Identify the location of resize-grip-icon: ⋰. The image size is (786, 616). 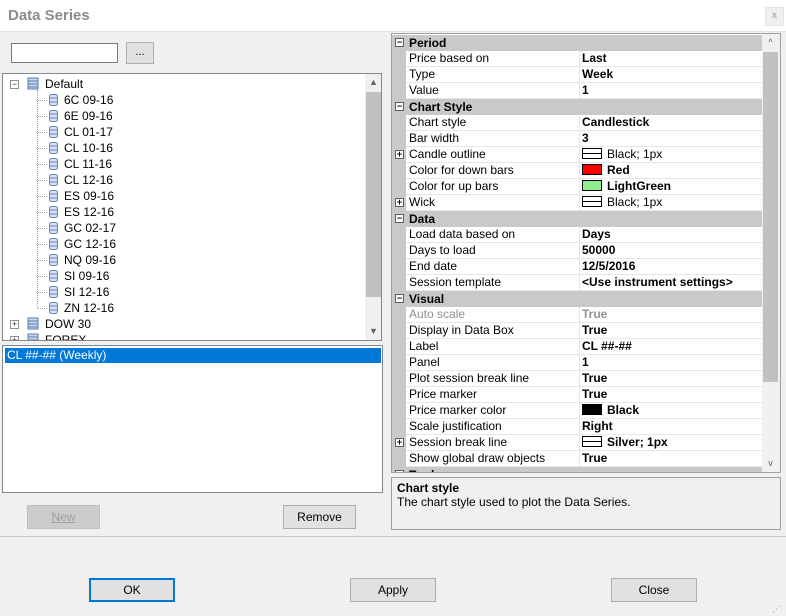
(776, 609).